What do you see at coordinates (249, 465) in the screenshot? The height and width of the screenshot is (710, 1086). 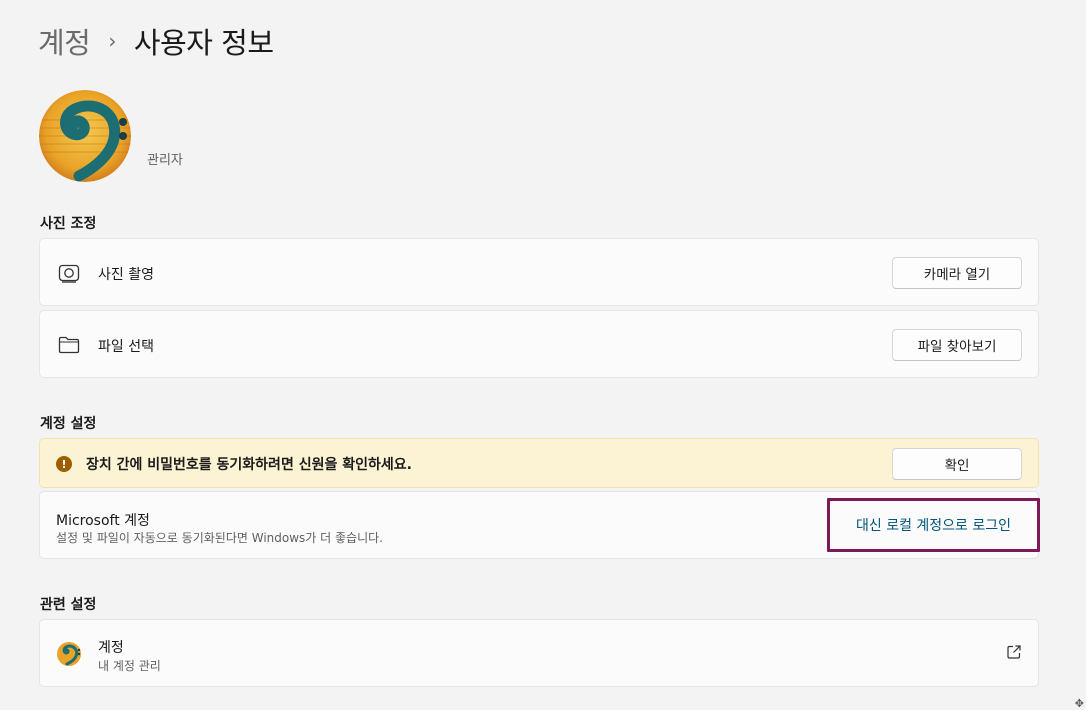 I see `verify-identity-message: 장치 간에 비밀번호를 동기화하려면 신원을 확인하세요.` at bounding box center [249, 465].